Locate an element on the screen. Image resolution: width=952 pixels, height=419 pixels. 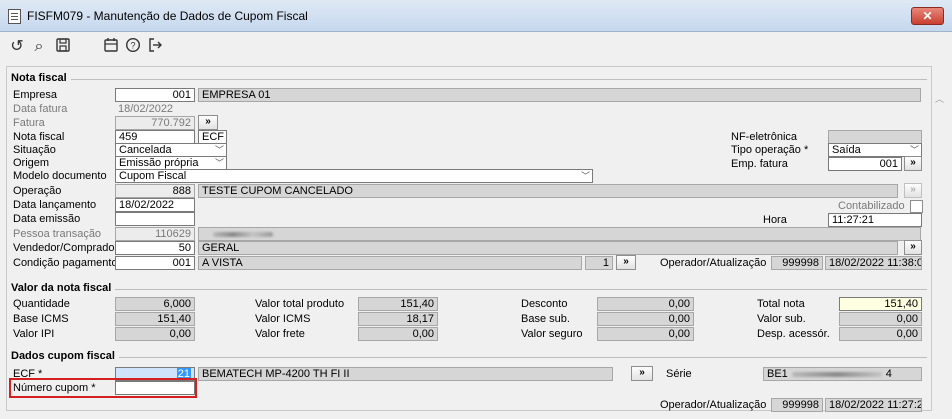
origem-select: Emissão própria ﹀ is located at coordinates (171, 163).